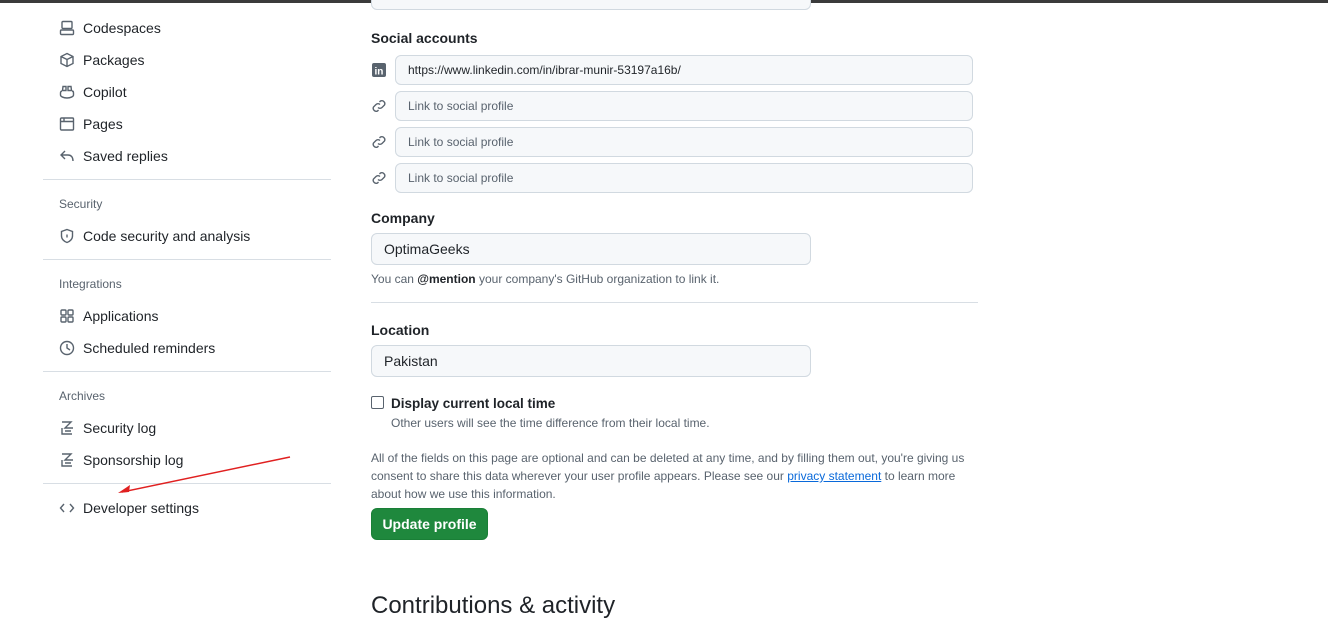 This screenshot has width=1328, height=620. Describe the element at coordinates (122, 28) in the screenshot. I see `sidebar-item-label: Codespaces` at that location.